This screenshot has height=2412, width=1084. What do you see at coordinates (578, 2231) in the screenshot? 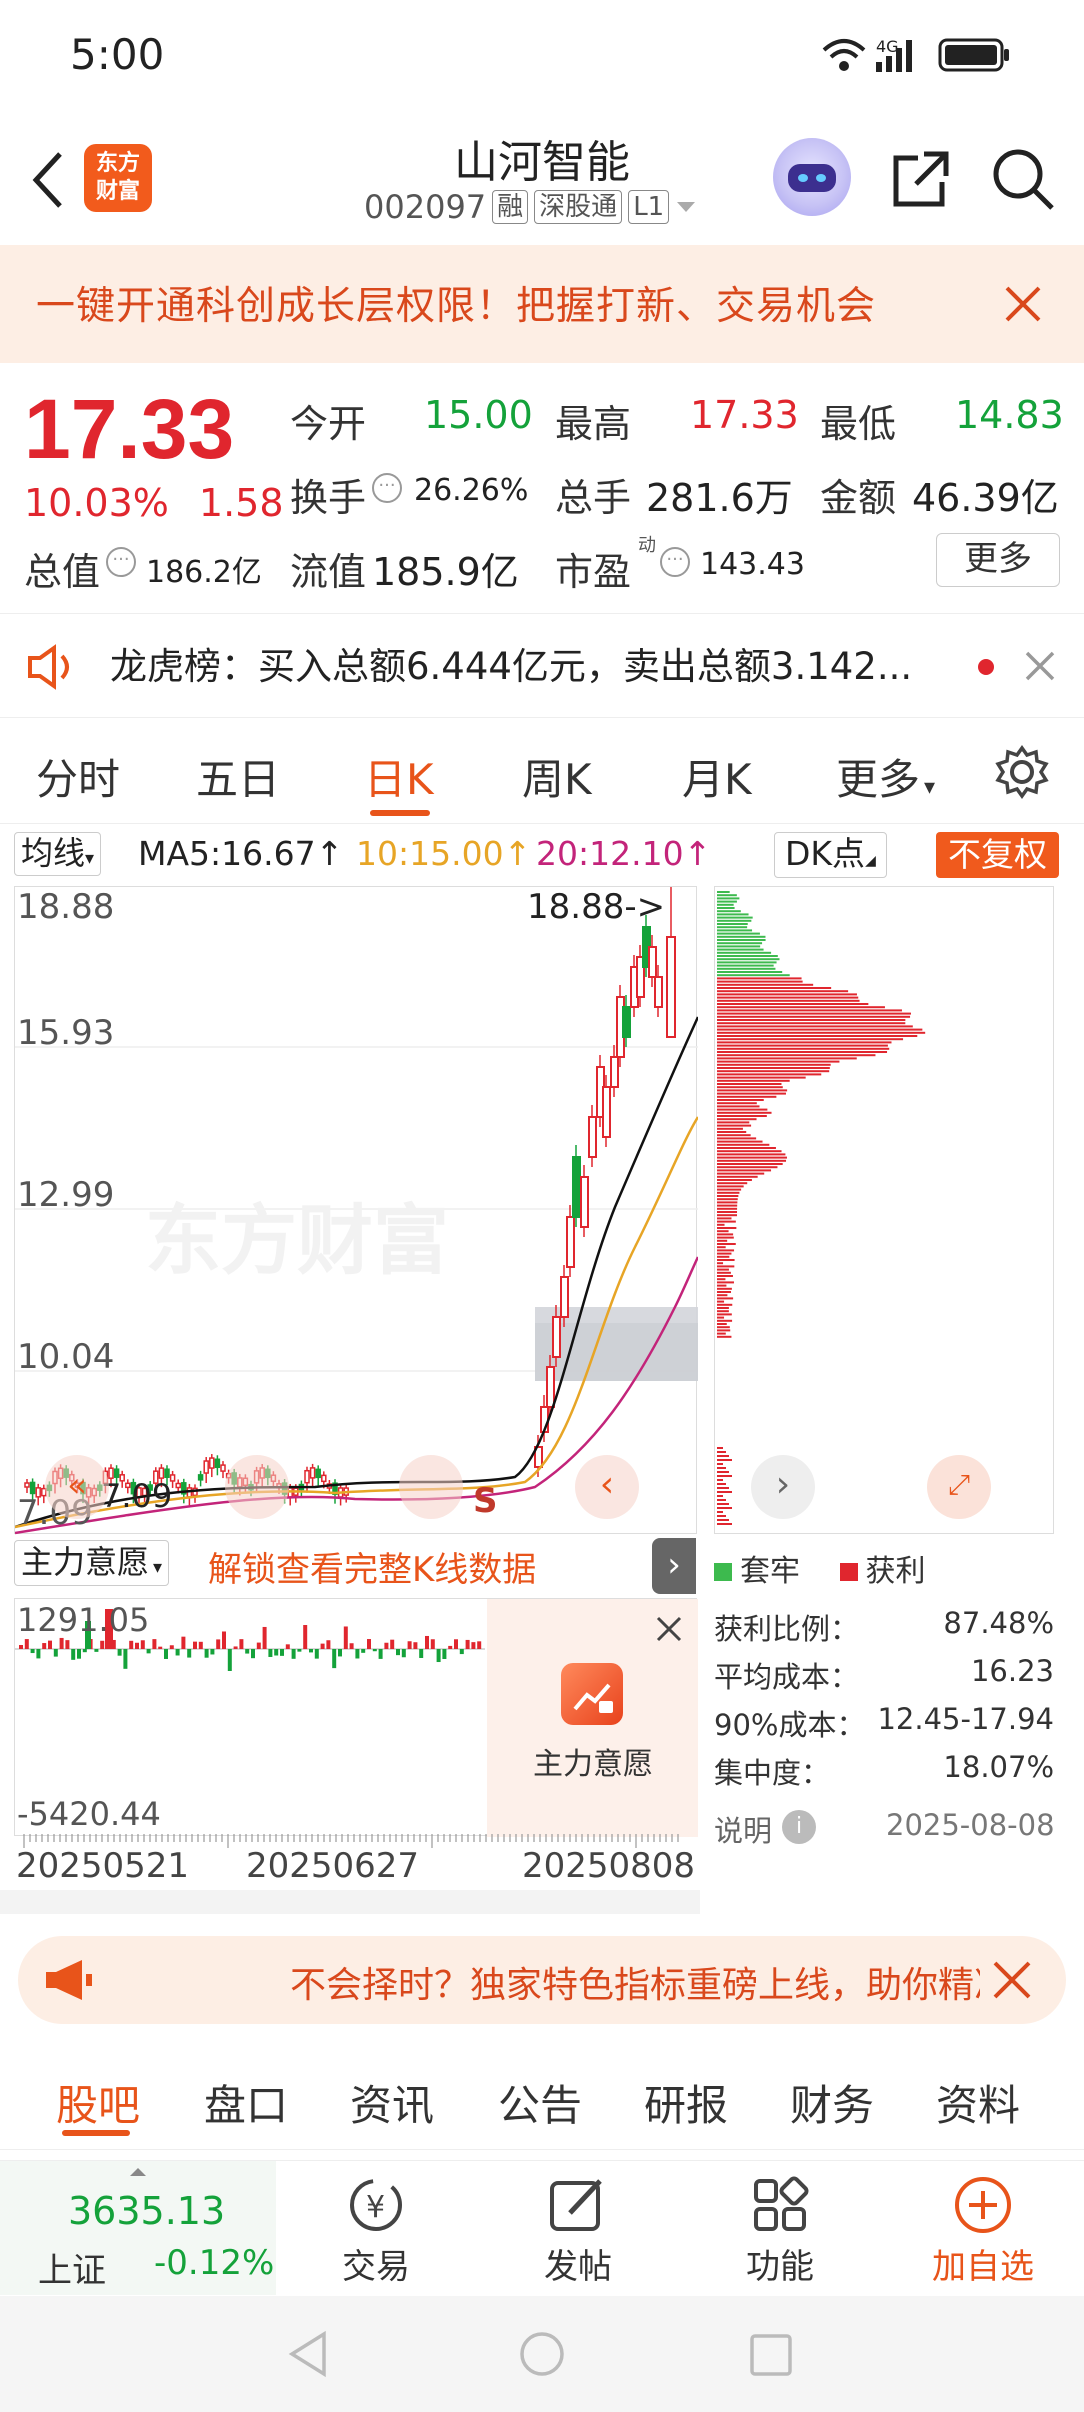
I see `post-button: 发帖` at bounding box center [578, 2231].